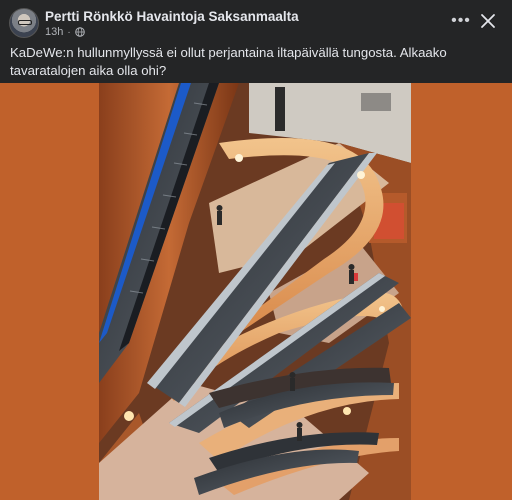  Describe the element at coordinates (54, 32) in the screenshot. I see `post-time: 13h` at that location.